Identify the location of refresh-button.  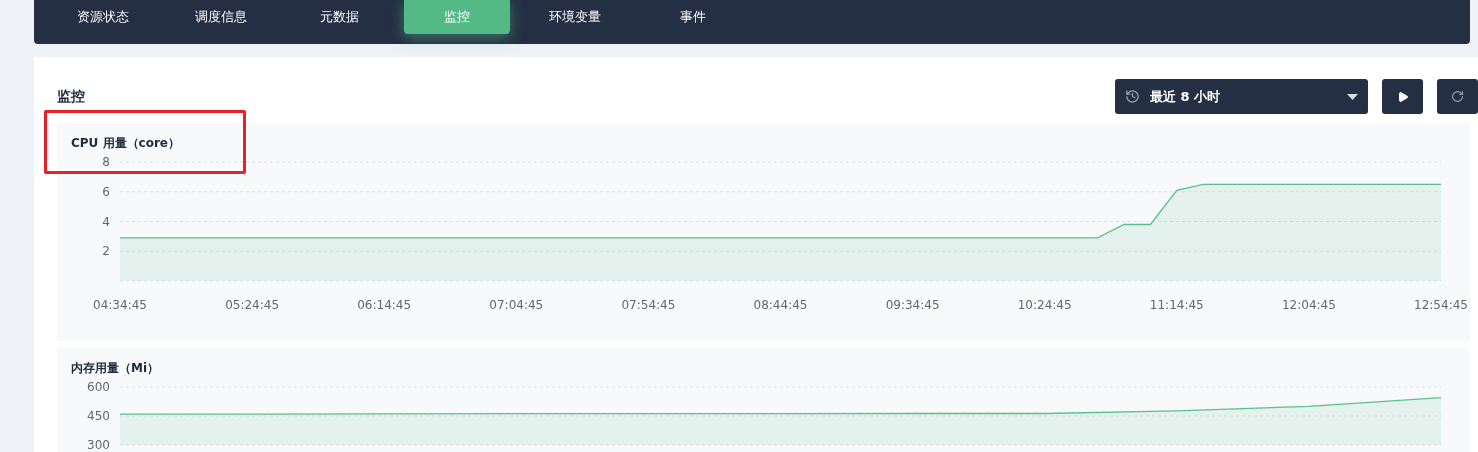
(1457, 96).